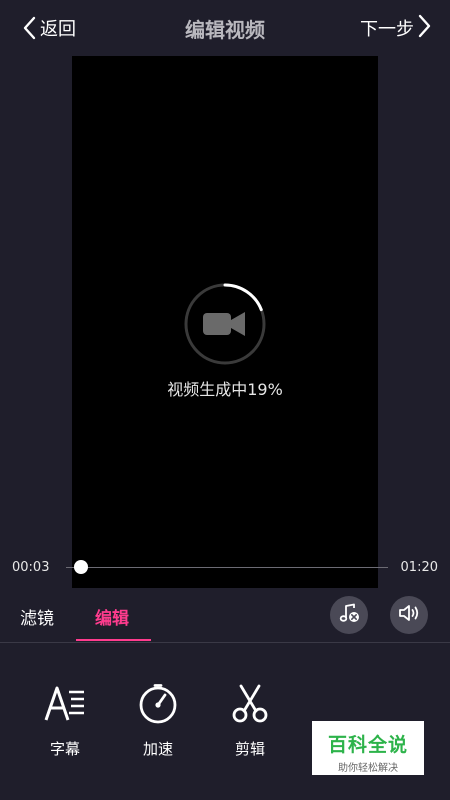 The height and width of the screenshot is (800, 450). I want to click on generation-status: 视频生成中19%, so click(225, 389).